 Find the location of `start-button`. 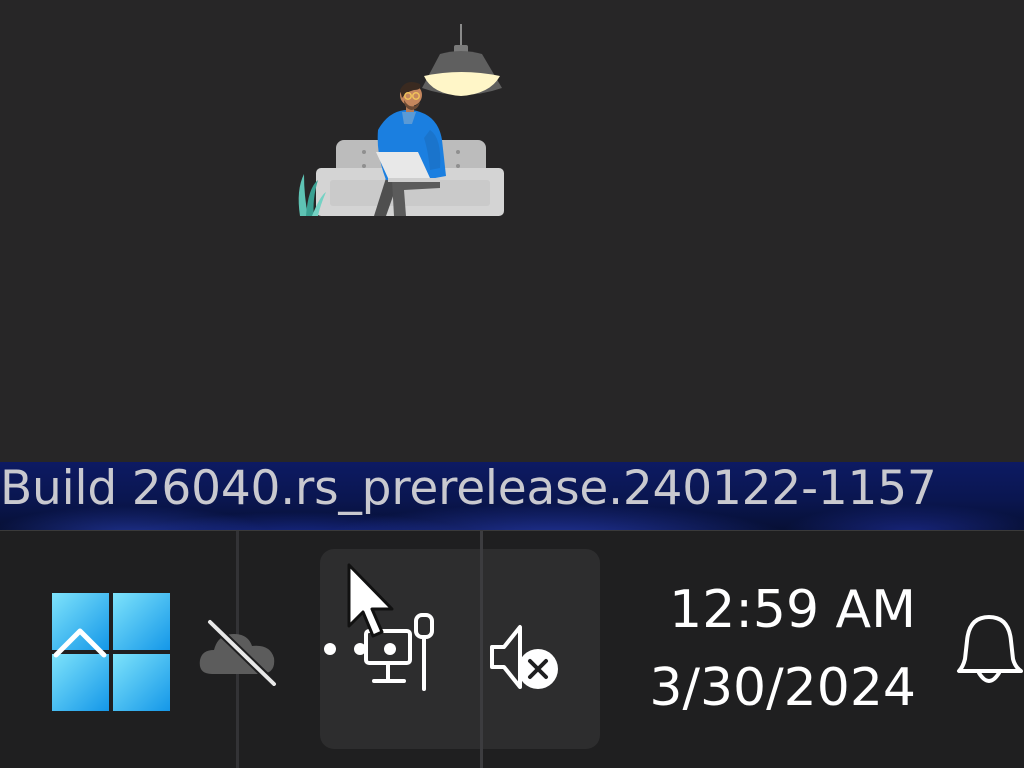

start-button is located at coordinates (111, 652).